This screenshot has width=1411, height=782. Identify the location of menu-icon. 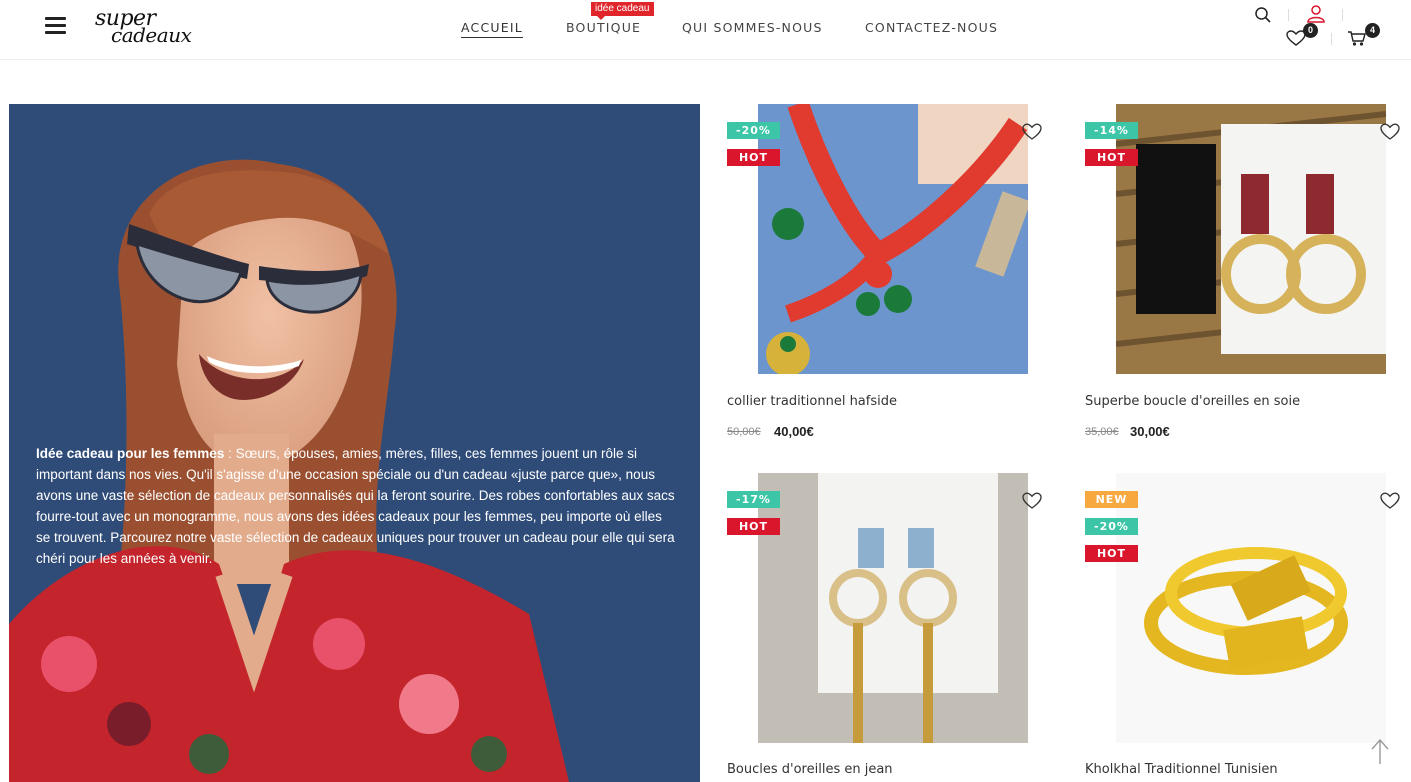
(55, 26).